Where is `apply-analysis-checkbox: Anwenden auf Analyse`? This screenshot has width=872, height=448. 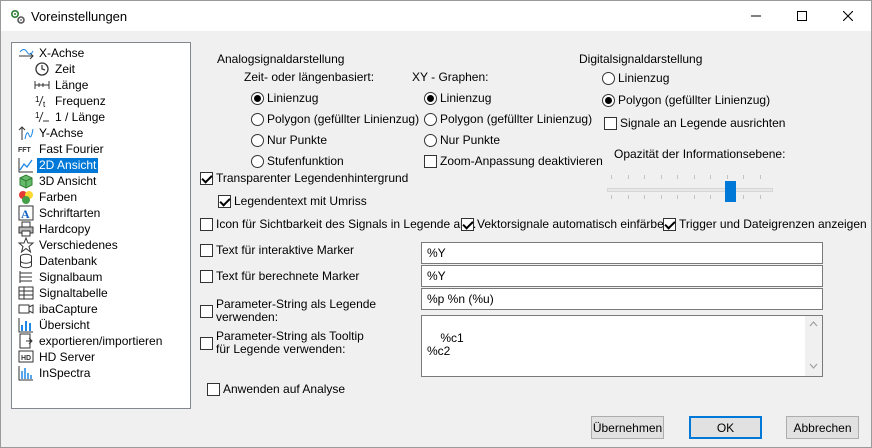 apply-analysis-checkbox: Anwenden auf Analyse is located at coordinates (276, 389).